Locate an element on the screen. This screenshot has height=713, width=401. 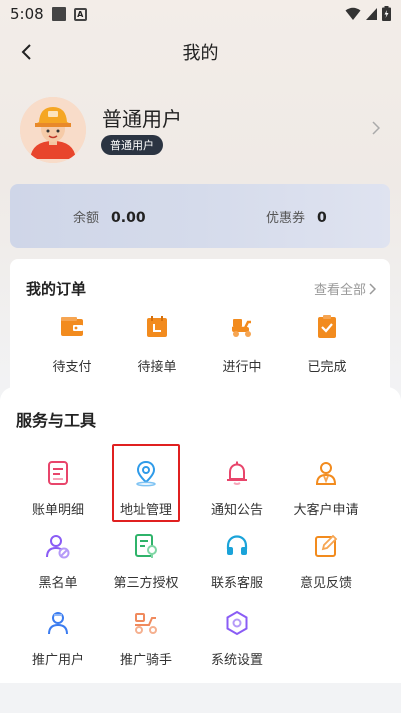
battery-icon is located at coordinates (386, 13).